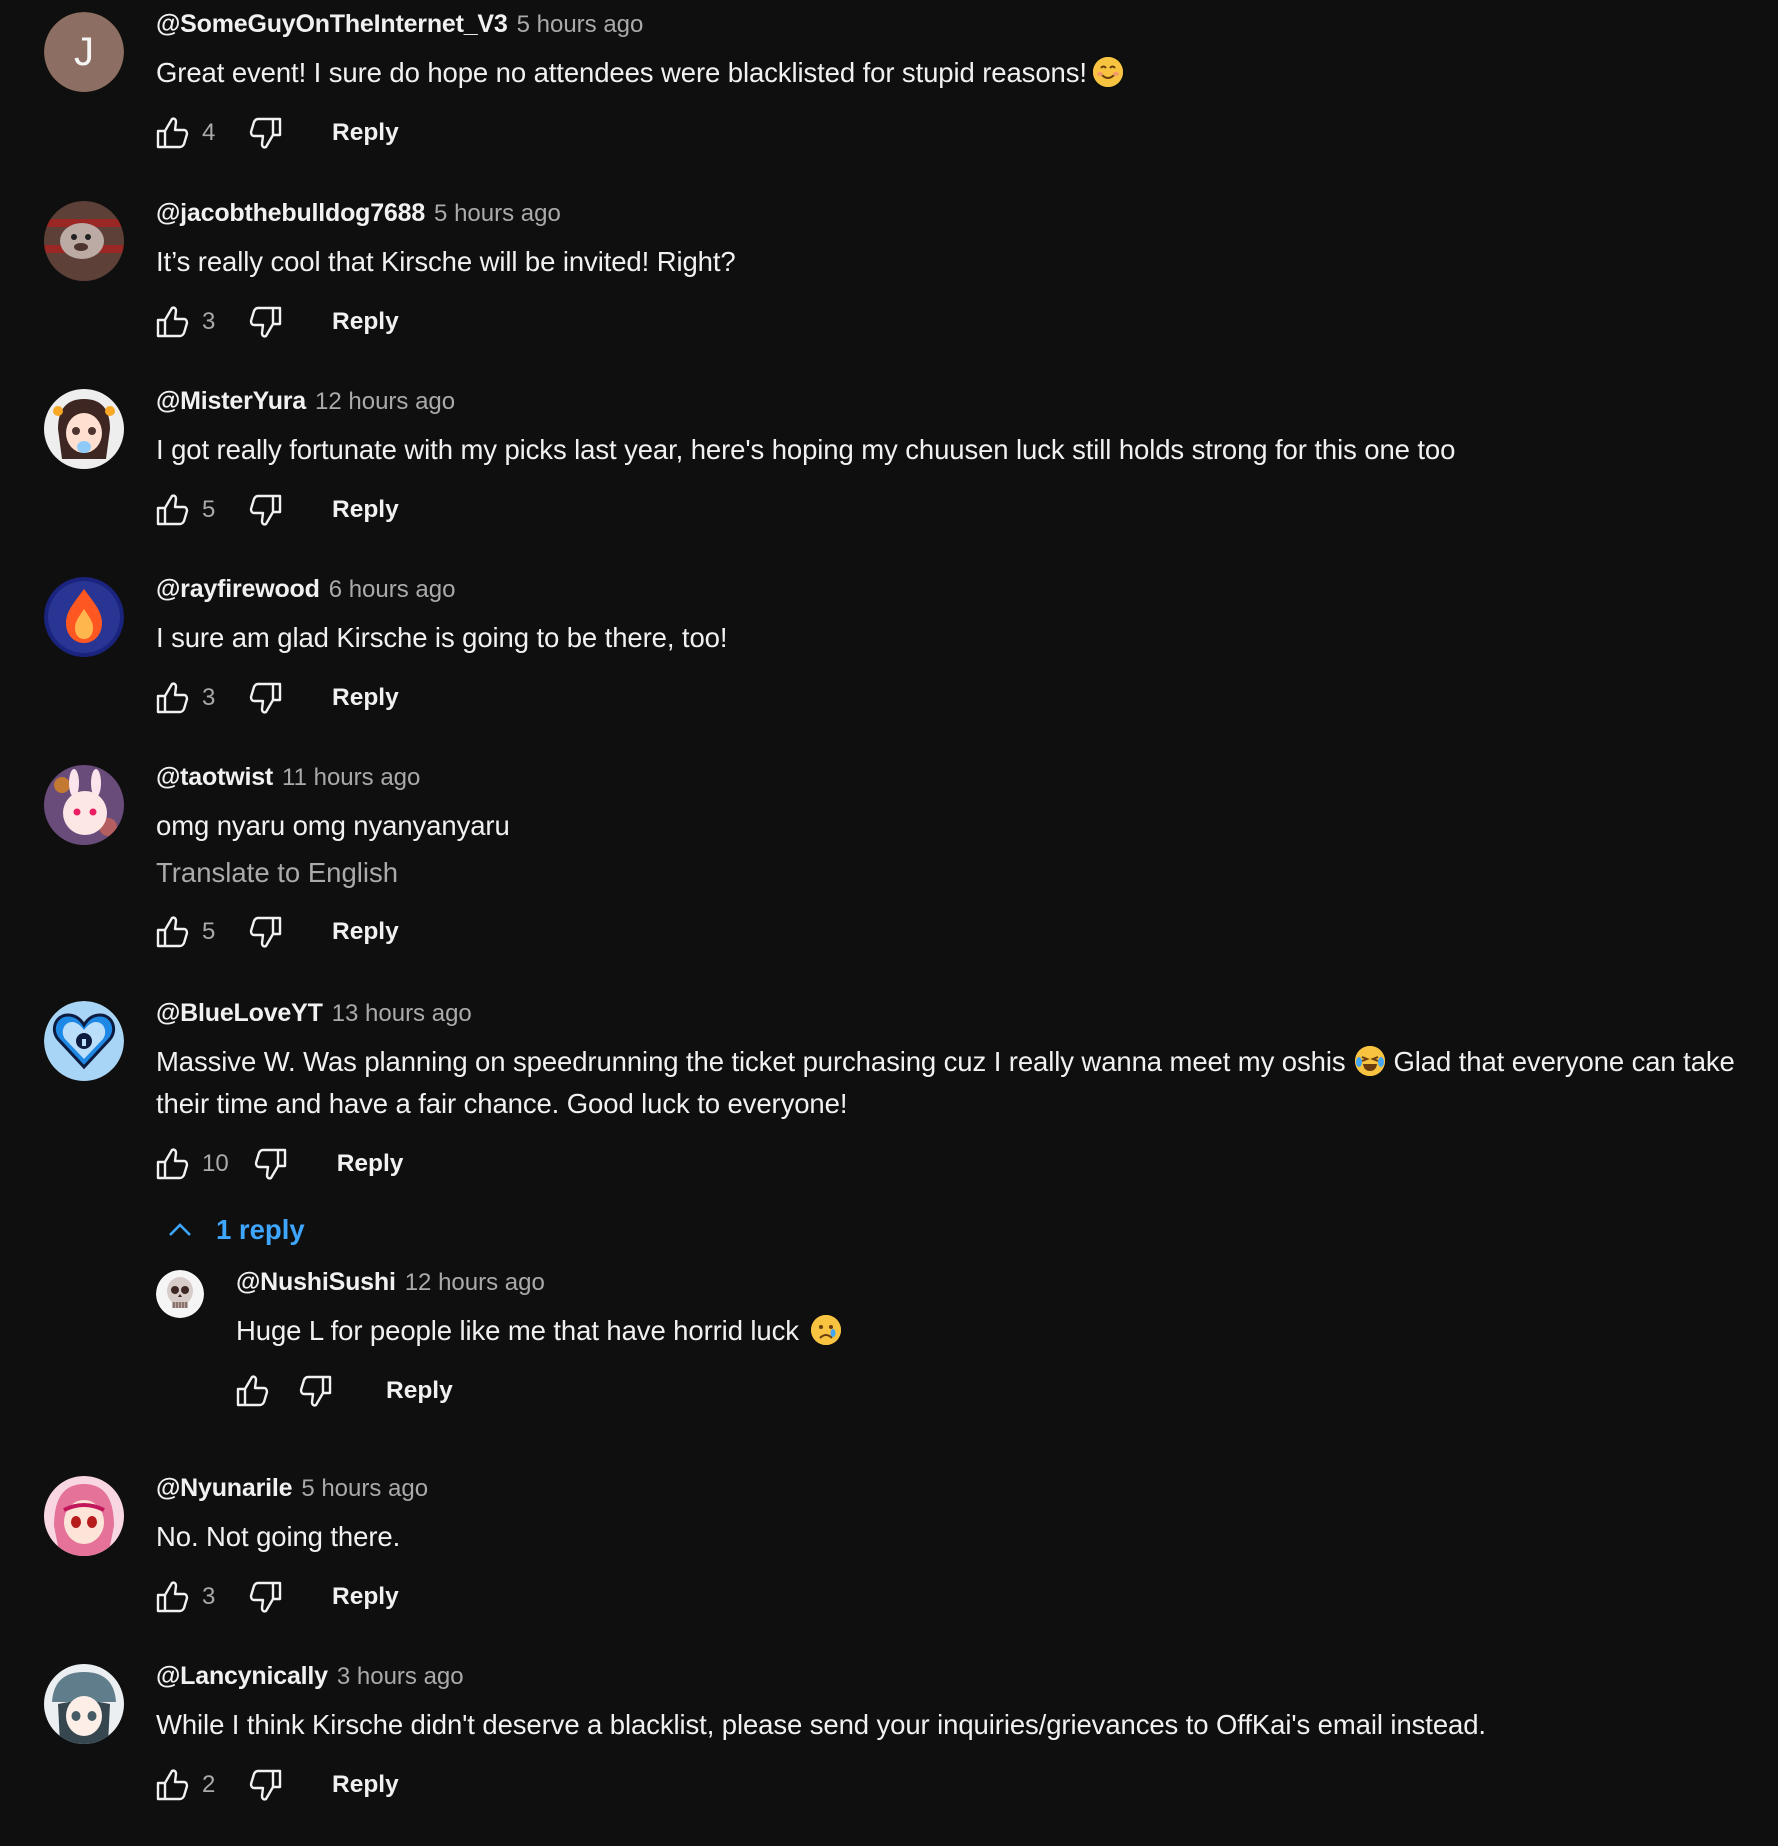 The height and width of the screenshot is (1846, 1778). What do you see at coordinates (947, 873) in the screenshot?
I see `translate-link: Translate to English` at bounding box center [947, 873].